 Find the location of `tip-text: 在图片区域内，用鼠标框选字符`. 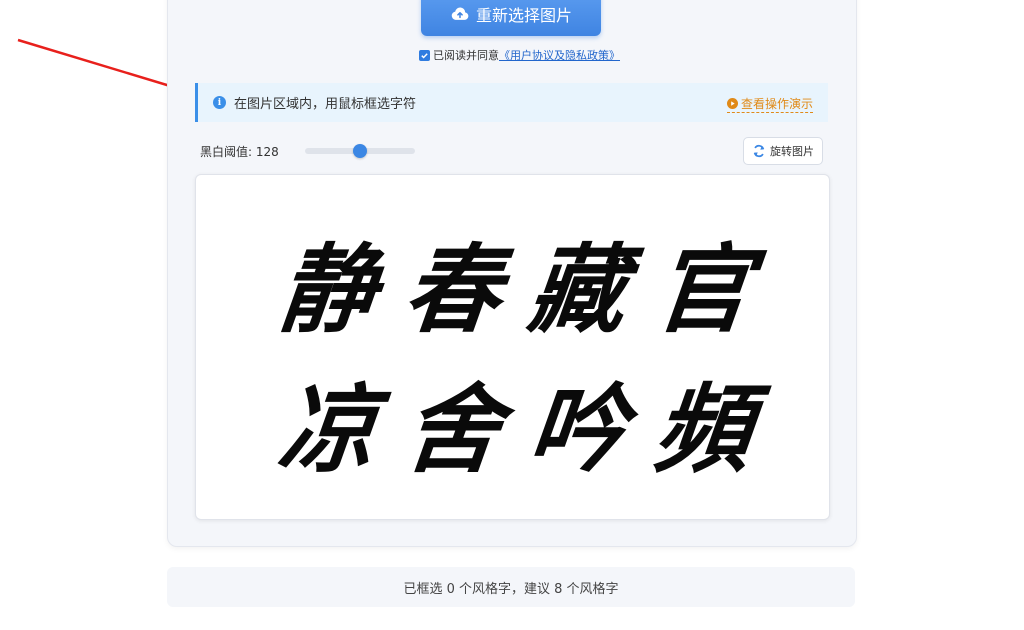

tip-text: 在图片区域内，用鼠标框选字符 is located at coordinates (325, 104).